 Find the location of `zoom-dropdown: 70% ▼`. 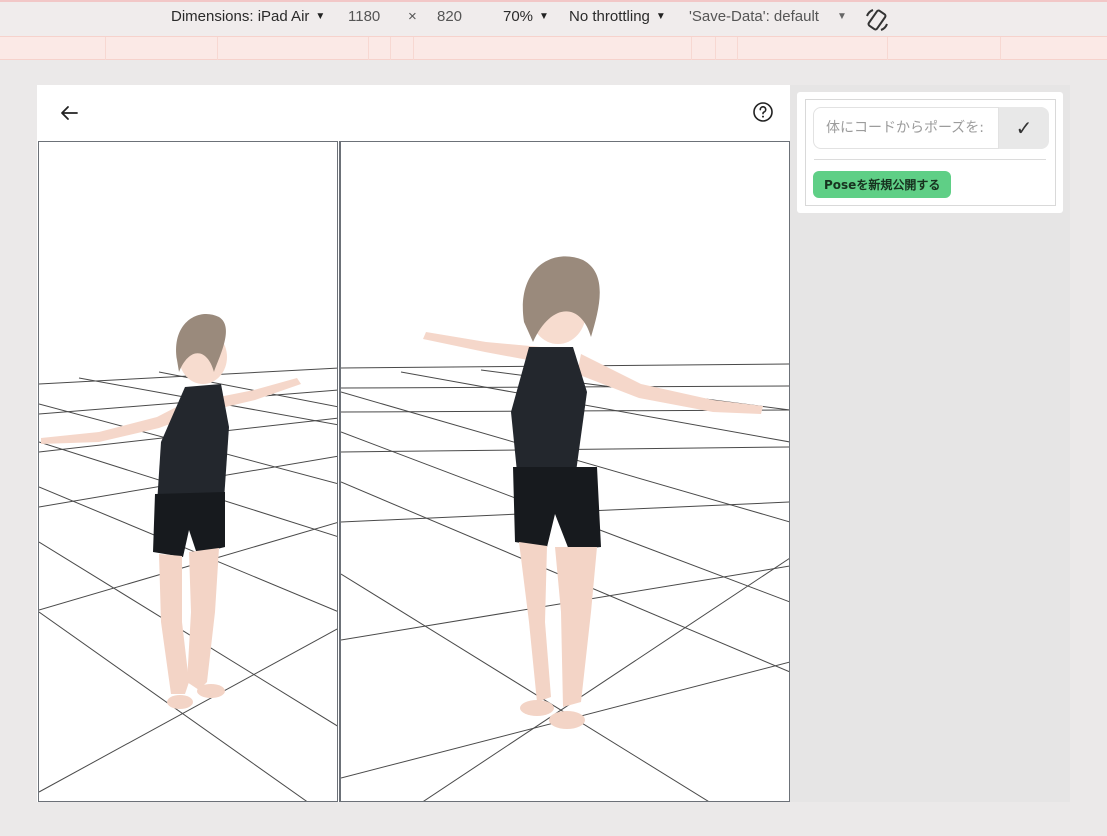

zoom-dropdown: 70% ▼ is located at coordinates (526, 16).